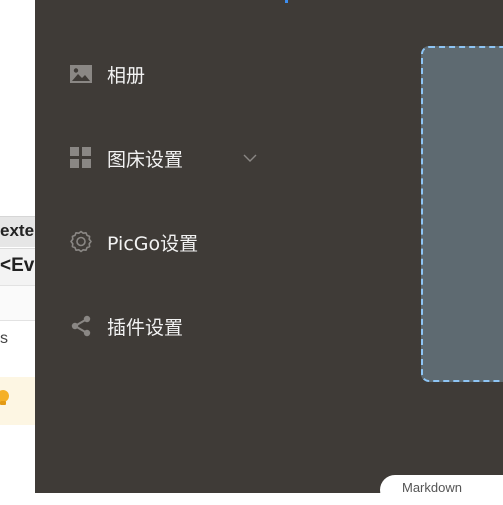  What do you see at coordinates (81, 74) in the screenshot?
I see `image-icon` at bounding box center [81, 74].